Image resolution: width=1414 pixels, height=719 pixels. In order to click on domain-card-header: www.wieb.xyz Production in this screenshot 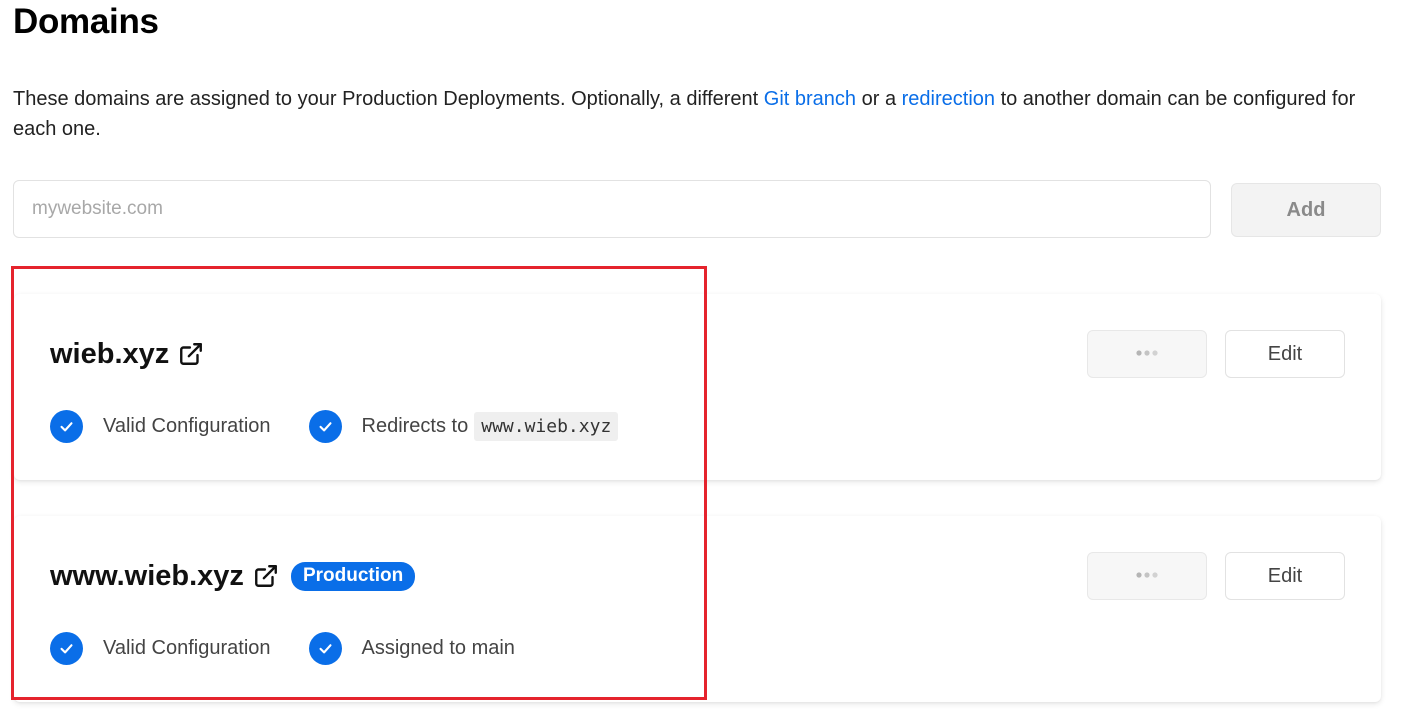, I will do `click(233, 576)`.